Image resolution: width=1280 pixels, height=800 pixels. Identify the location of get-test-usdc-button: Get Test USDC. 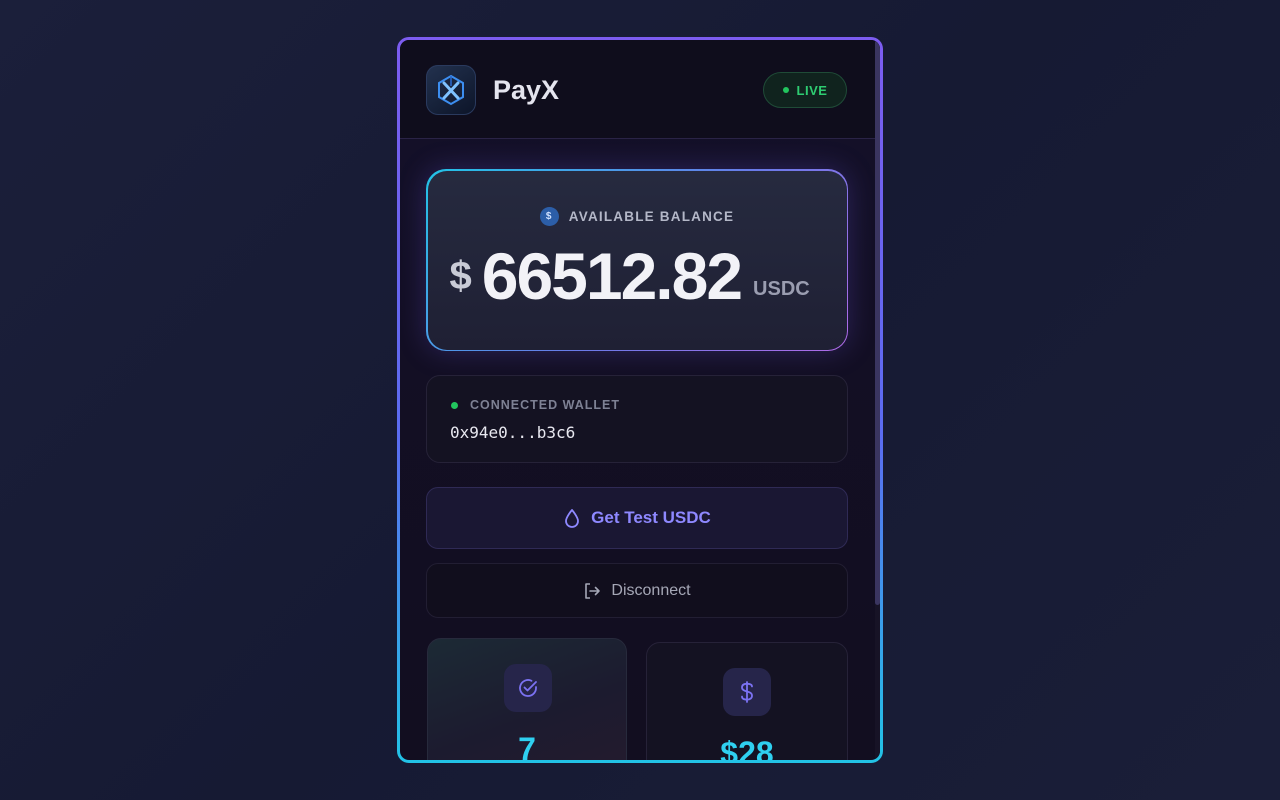
(637, 518).